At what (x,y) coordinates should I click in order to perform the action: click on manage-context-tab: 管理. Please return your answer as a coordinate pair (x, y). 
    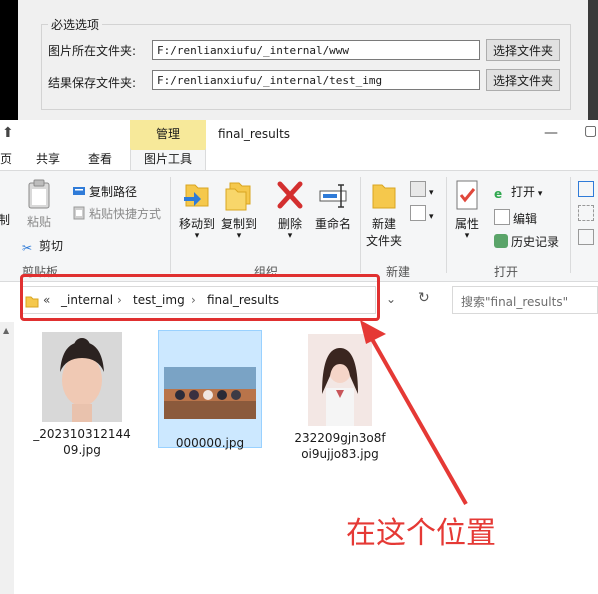
    Looking at the image, I should click on (168, 134).